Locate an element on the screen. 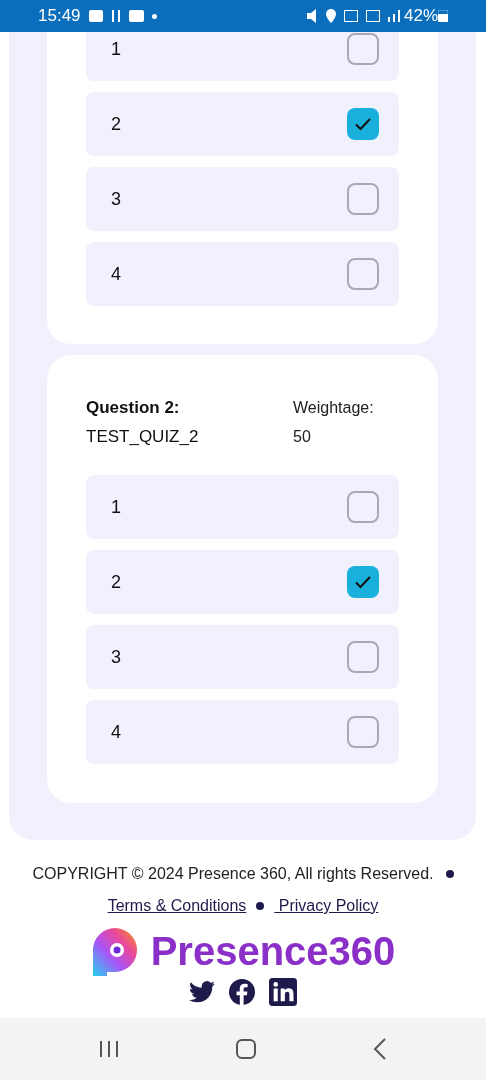  location-icon is located at coordinates (330, 16).